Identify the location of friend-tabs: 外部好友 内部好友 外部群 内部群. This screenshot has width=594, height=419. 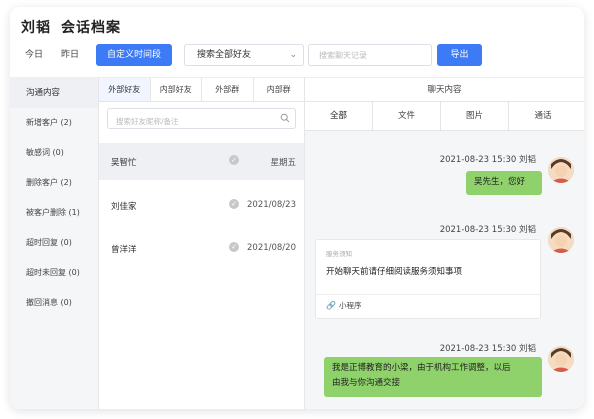
(201, 90).